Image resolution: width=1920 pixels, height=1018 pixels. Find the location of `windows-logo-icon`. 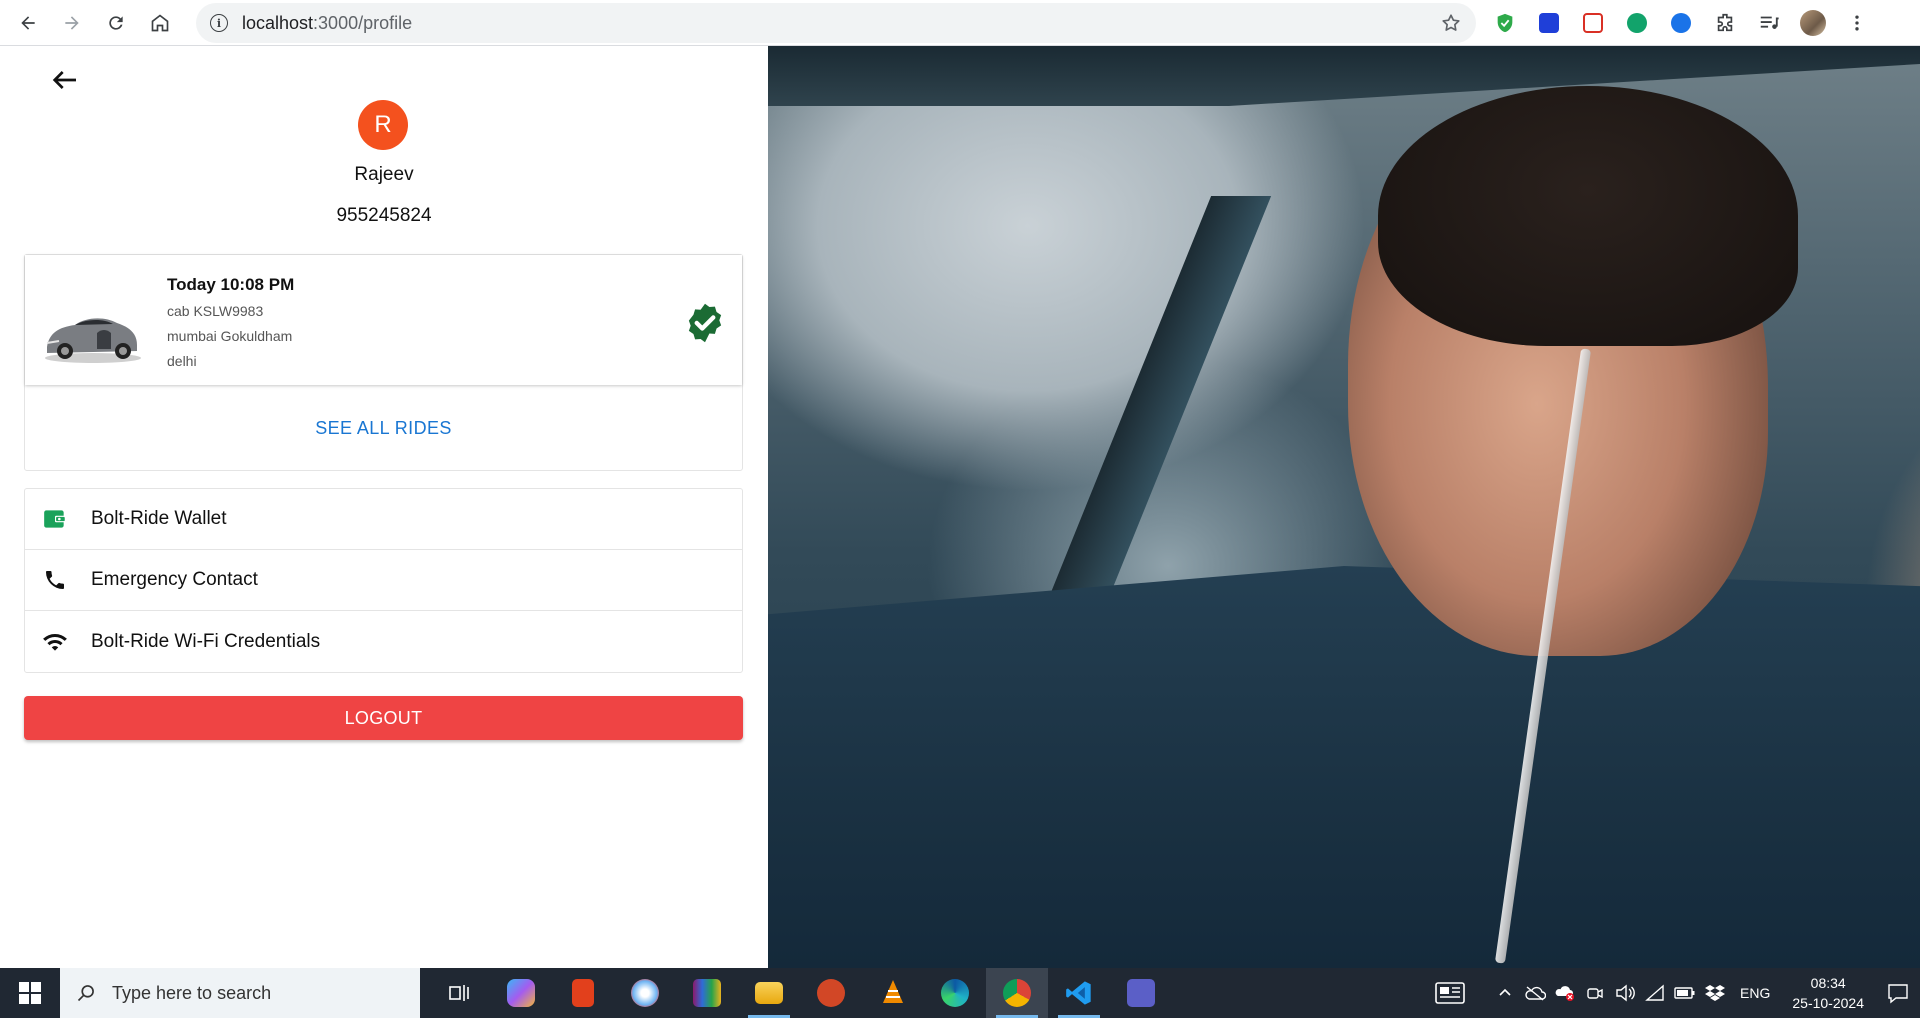

windows-logo-icon is located at coordinates (30, 993).